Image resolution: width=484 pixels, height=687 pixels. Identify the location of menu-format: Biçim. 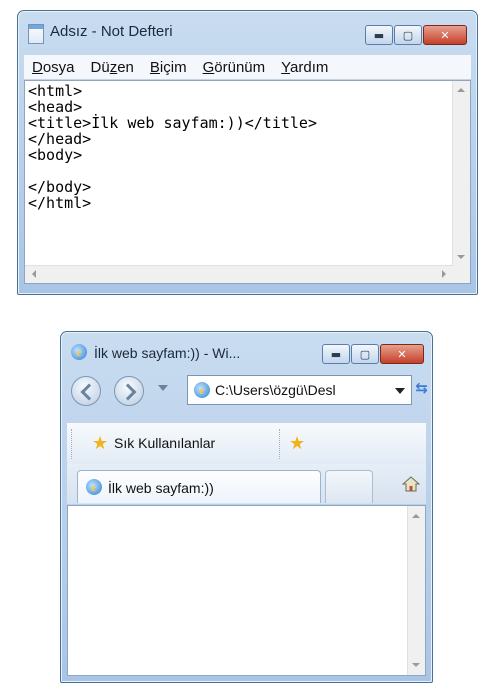
(168, 67).